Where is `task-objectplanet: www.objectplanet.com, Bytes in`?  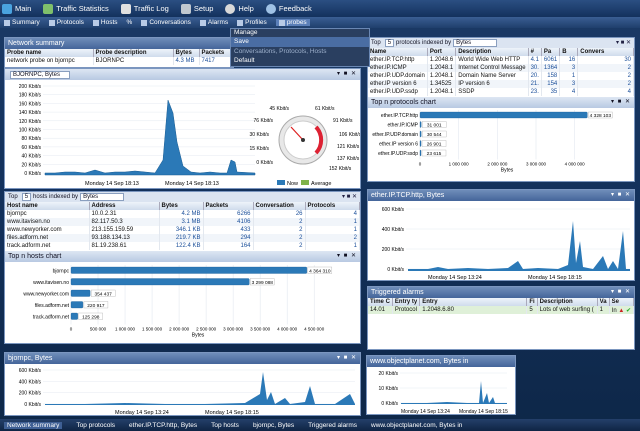 task-objectplanet: www.objectplanet.com, Bytes in is located at coordinates (416, 425).